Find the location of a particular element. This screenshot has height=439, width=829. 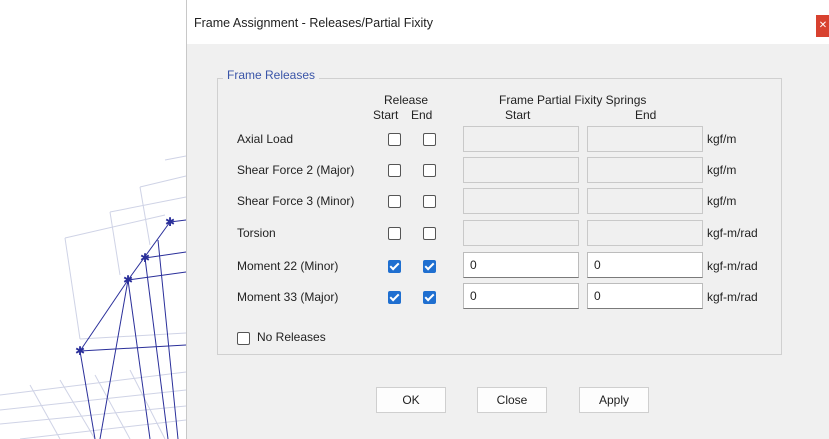

group-label: Frame Releases is located at coordinates (271, 75).